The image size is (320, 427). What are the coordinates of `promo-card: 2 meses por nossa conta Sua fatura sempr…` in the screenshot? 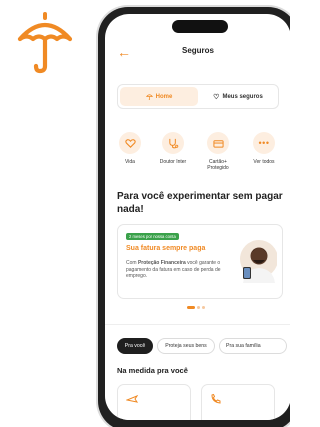 It's located at (200, 261).